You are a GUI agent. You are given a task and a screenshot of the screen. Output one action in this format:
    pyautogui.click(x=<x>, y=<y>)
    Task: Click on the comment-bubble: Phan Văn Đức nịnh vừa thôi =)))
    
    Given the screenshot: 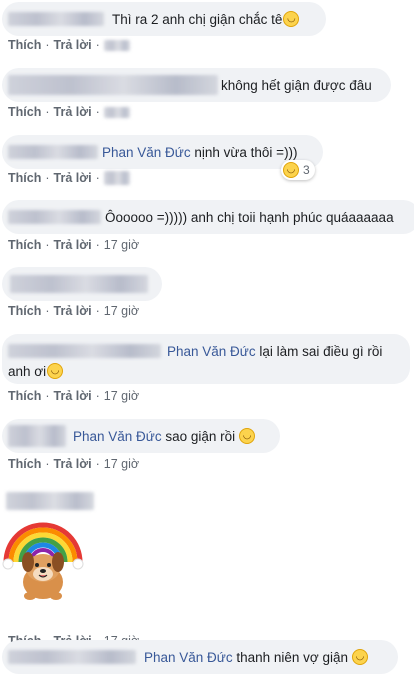 What is the action you would take?
    pyautogui.click(x=162, y=152)
    